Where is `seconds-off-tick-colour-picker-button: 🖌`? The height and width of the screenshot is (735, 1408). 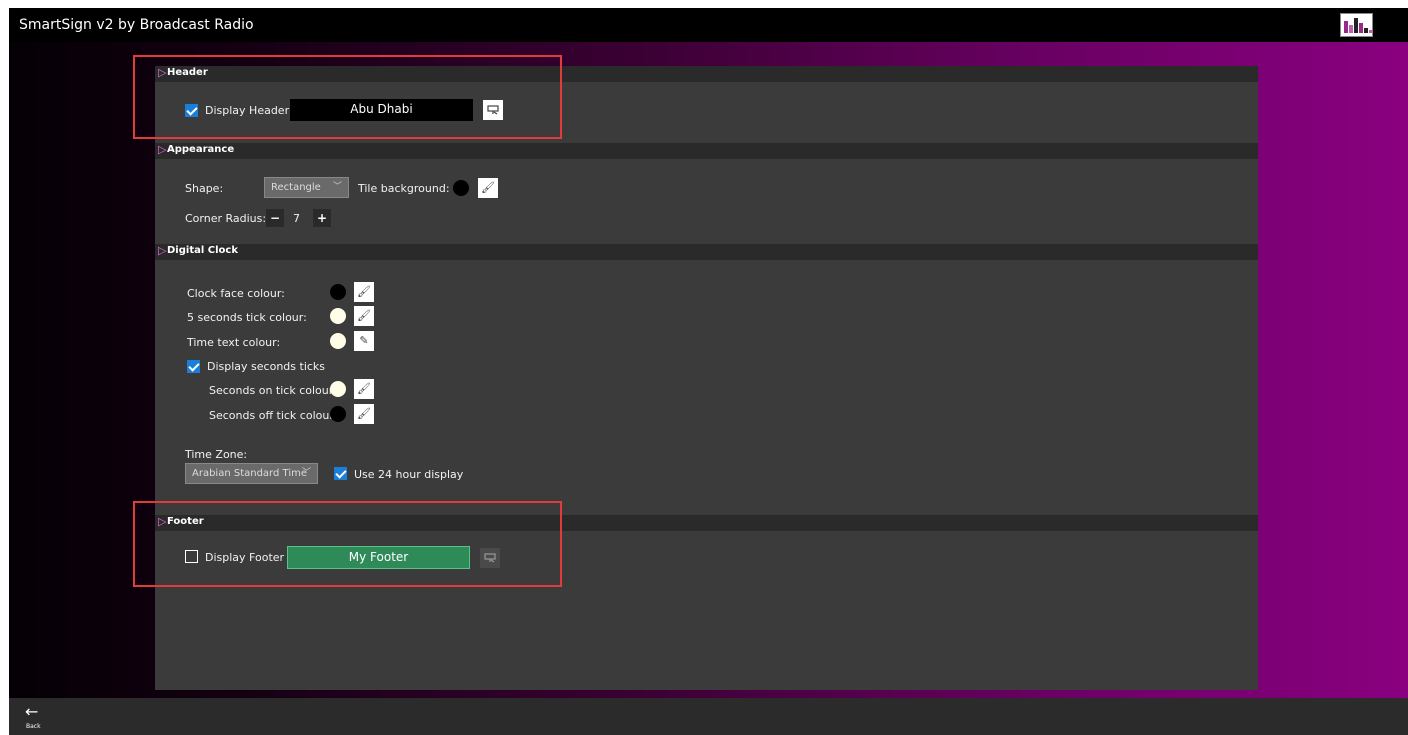
seconds-off-tick-colour-picker-button: 🖌 is located at coordinates (364, 414).